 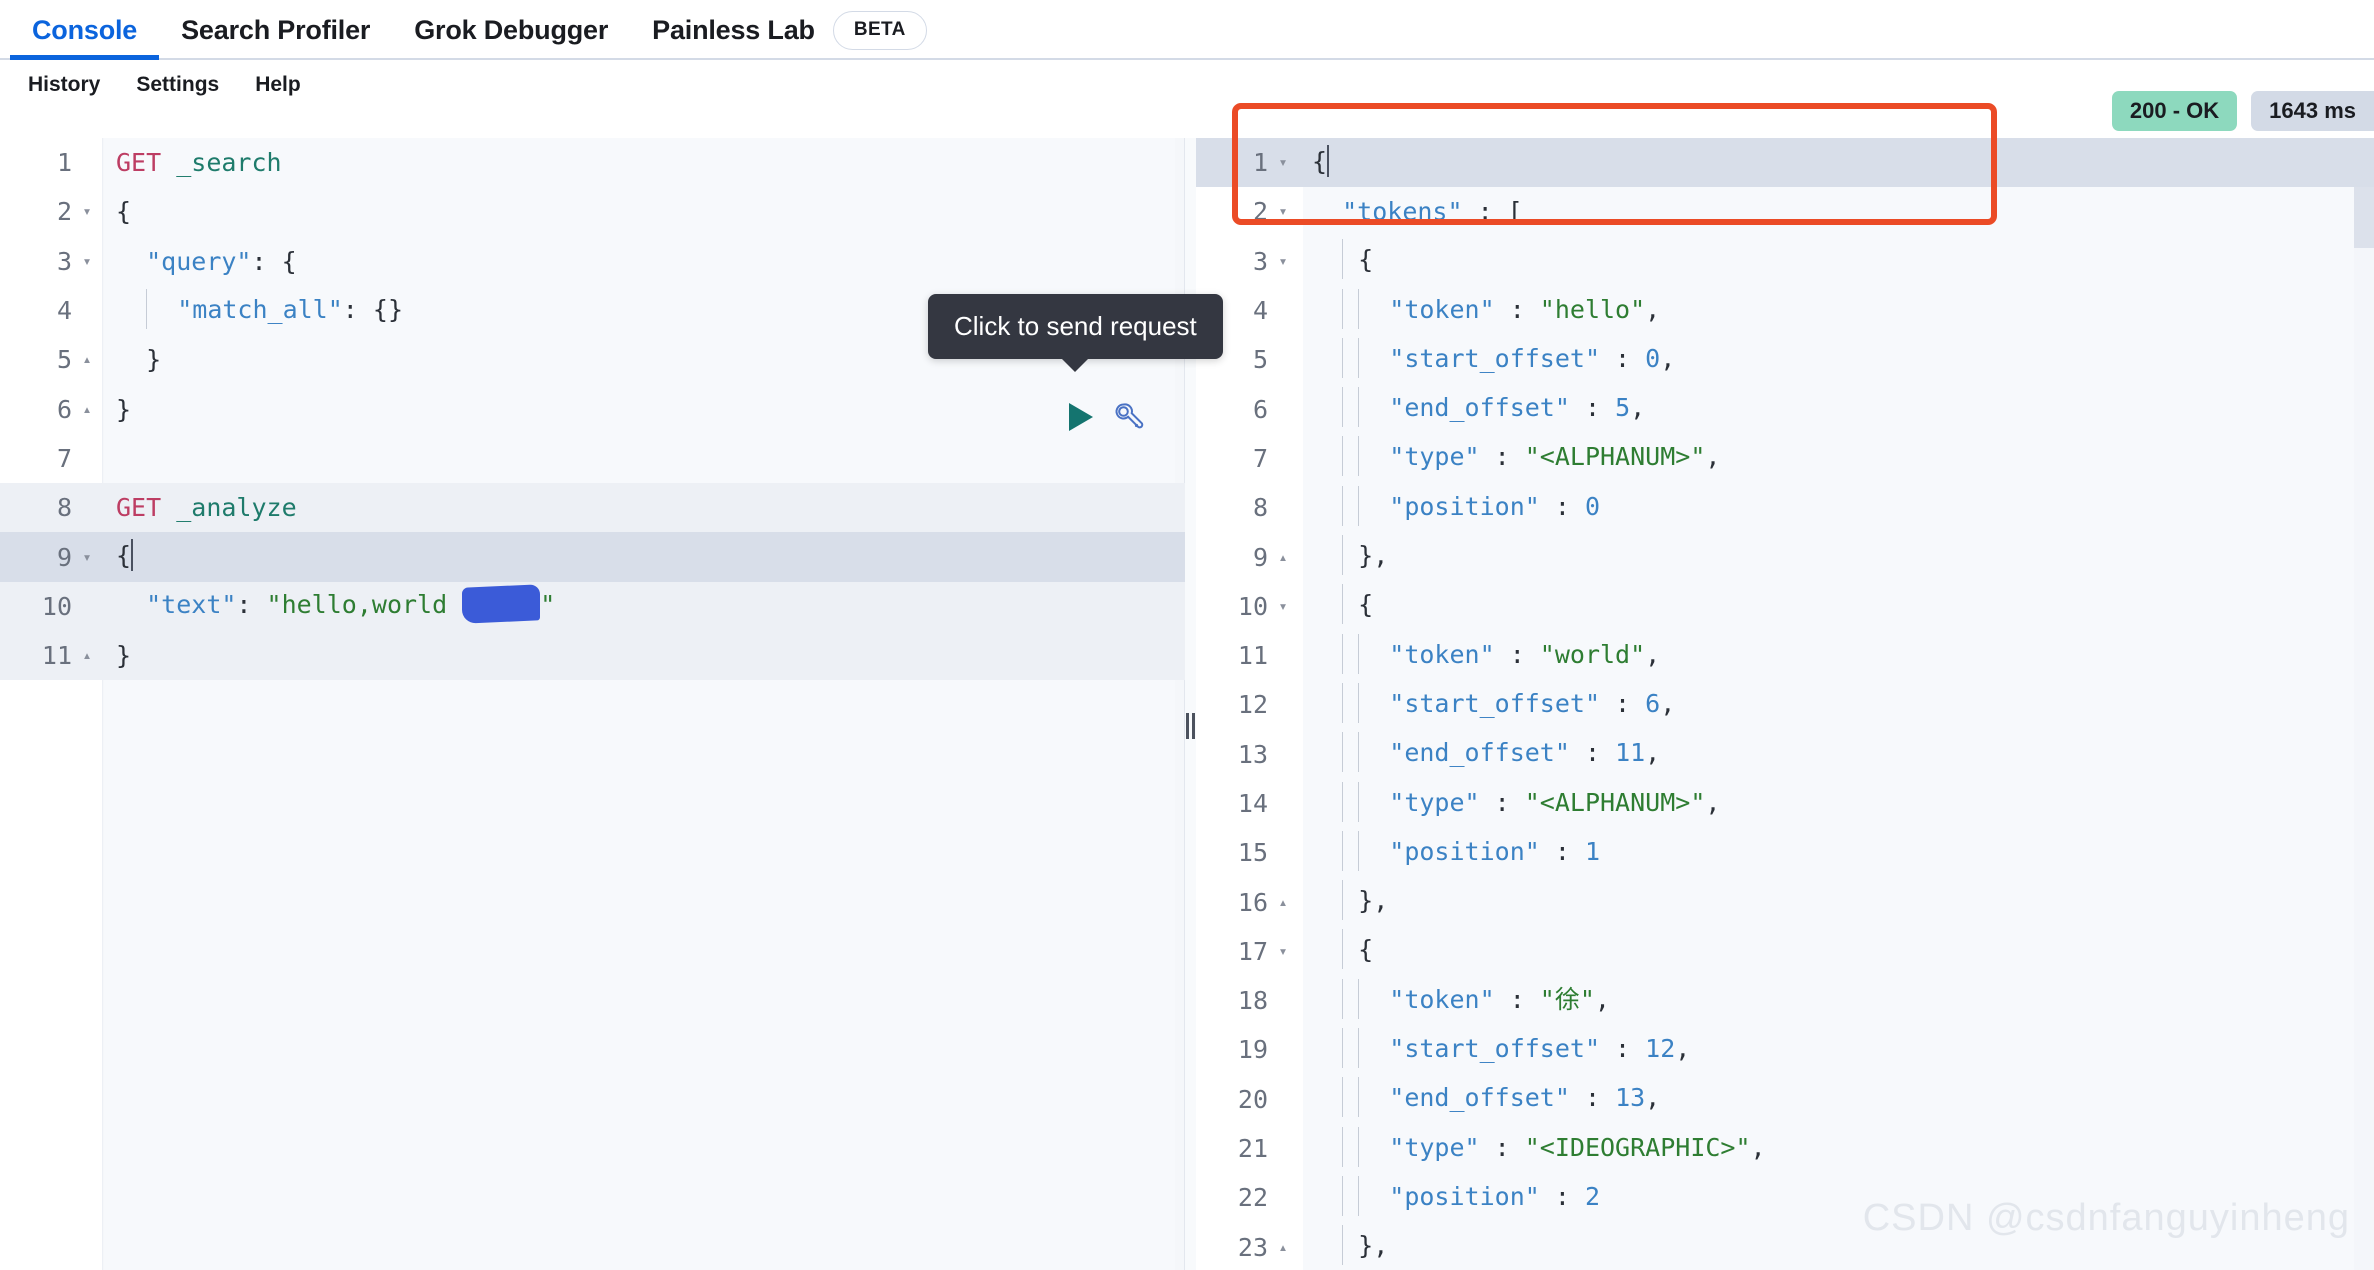 What do you see at coordinates (1592, 309) in the screenshot?
I see `code-token: "hello"` at bounding box center [1592, 309].